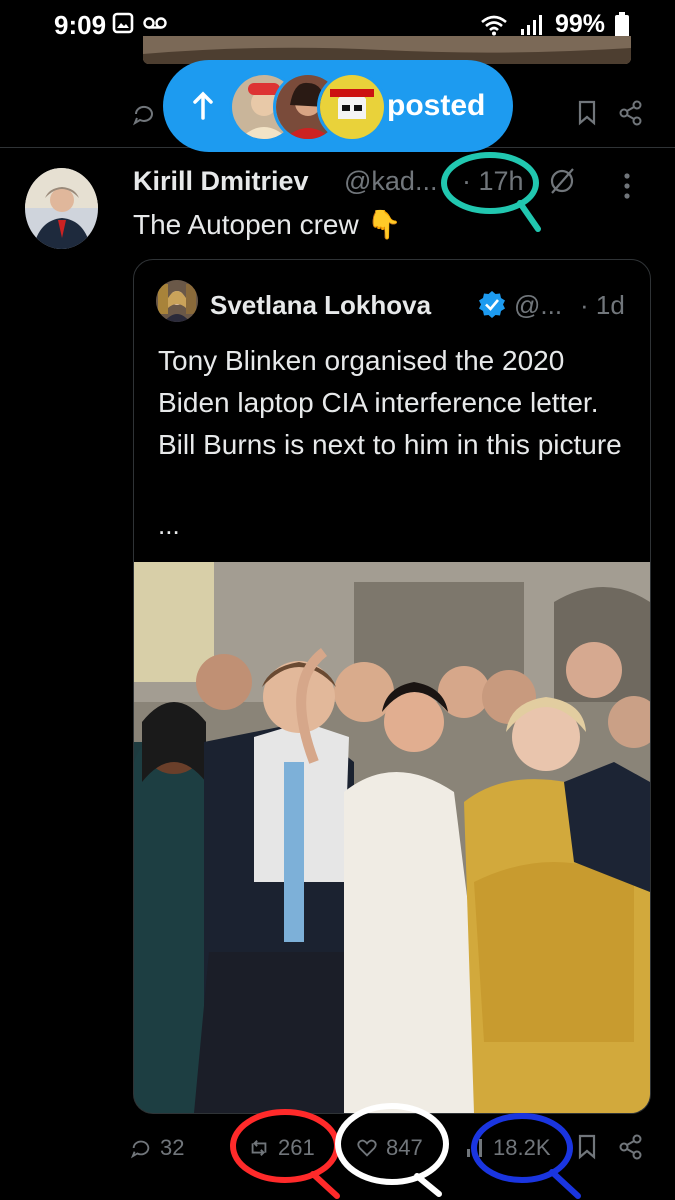 The image size is (675, 1200). Describe the element at coordinates (337, 1148) in the screenshot. I see `tweet-actions: 32 261 847 18.2K` at that location.